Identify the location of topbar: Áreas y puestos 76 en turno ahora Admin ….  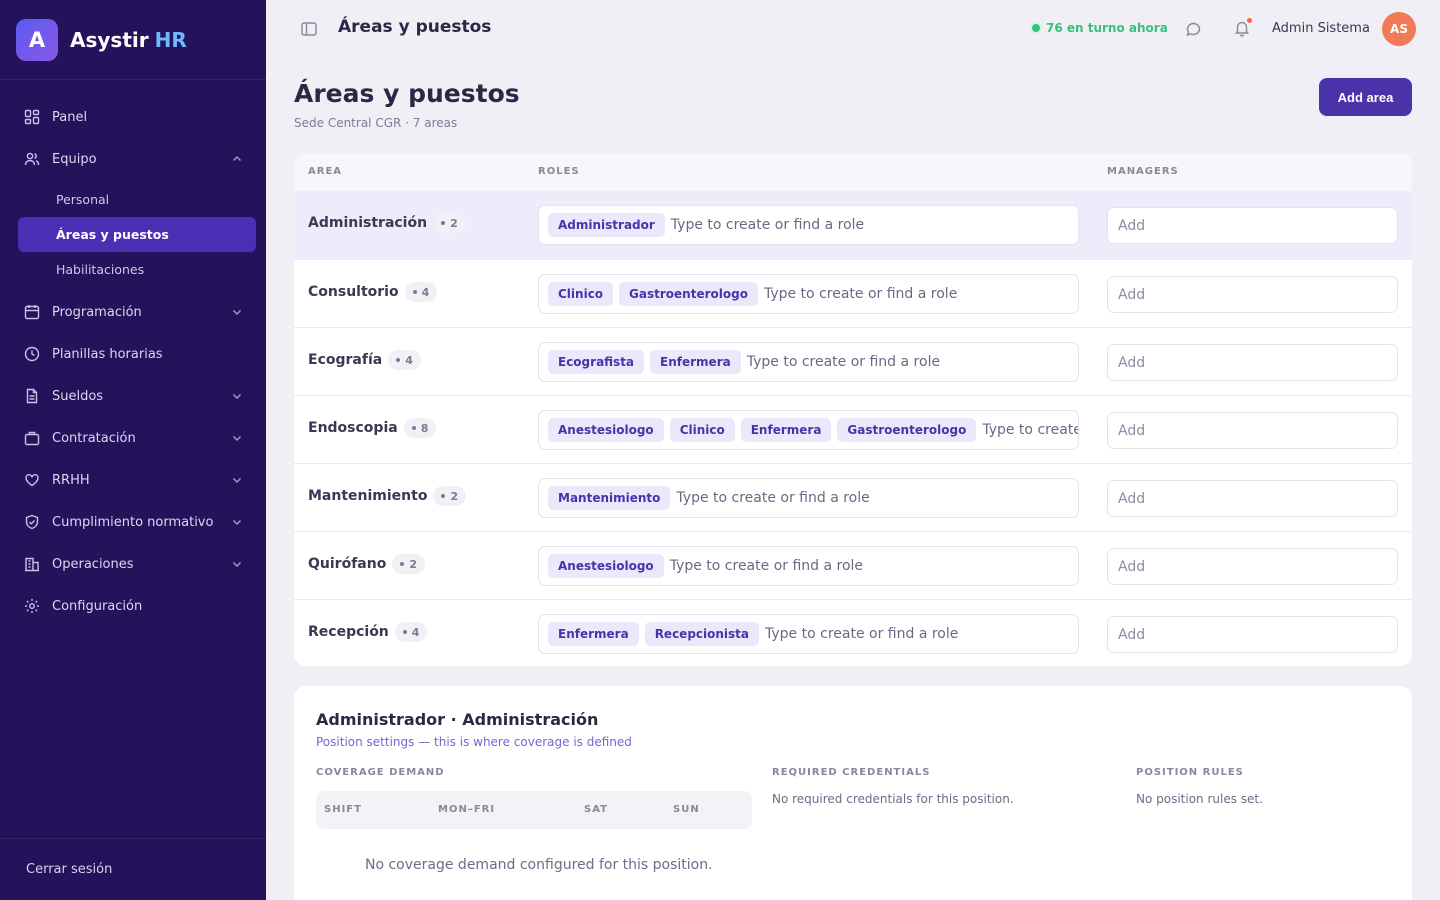
(853, 29).